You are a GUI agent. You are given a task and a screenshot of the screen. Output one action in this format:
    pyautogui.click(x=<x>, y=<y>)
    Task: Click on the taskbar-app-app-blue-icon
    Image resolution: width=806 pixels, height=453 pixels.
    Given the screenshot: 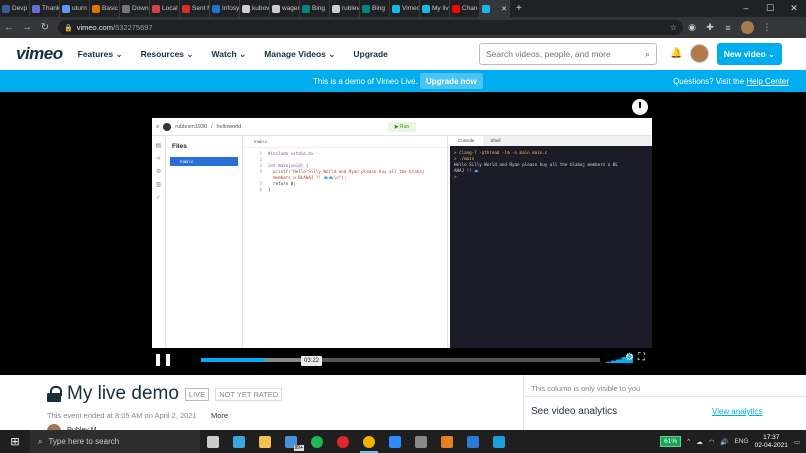 What is the action you would take?
    pyautogui.click(x=499, y=441)
    